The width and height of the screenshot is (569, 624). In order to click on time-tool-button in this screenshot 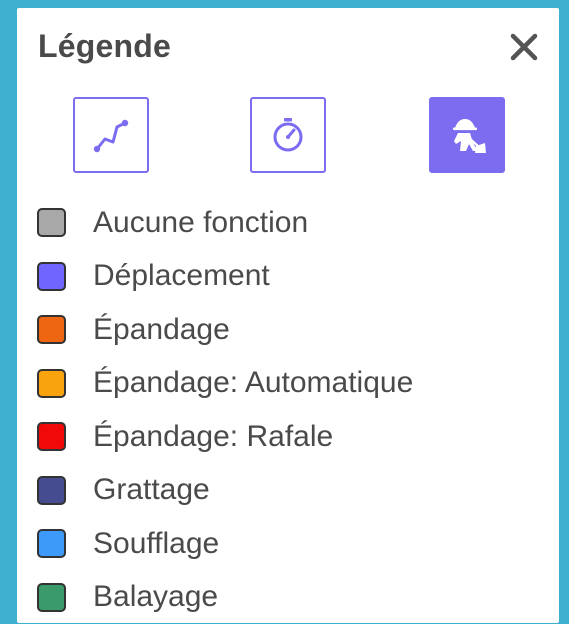, I will do `click(288, 135)`.